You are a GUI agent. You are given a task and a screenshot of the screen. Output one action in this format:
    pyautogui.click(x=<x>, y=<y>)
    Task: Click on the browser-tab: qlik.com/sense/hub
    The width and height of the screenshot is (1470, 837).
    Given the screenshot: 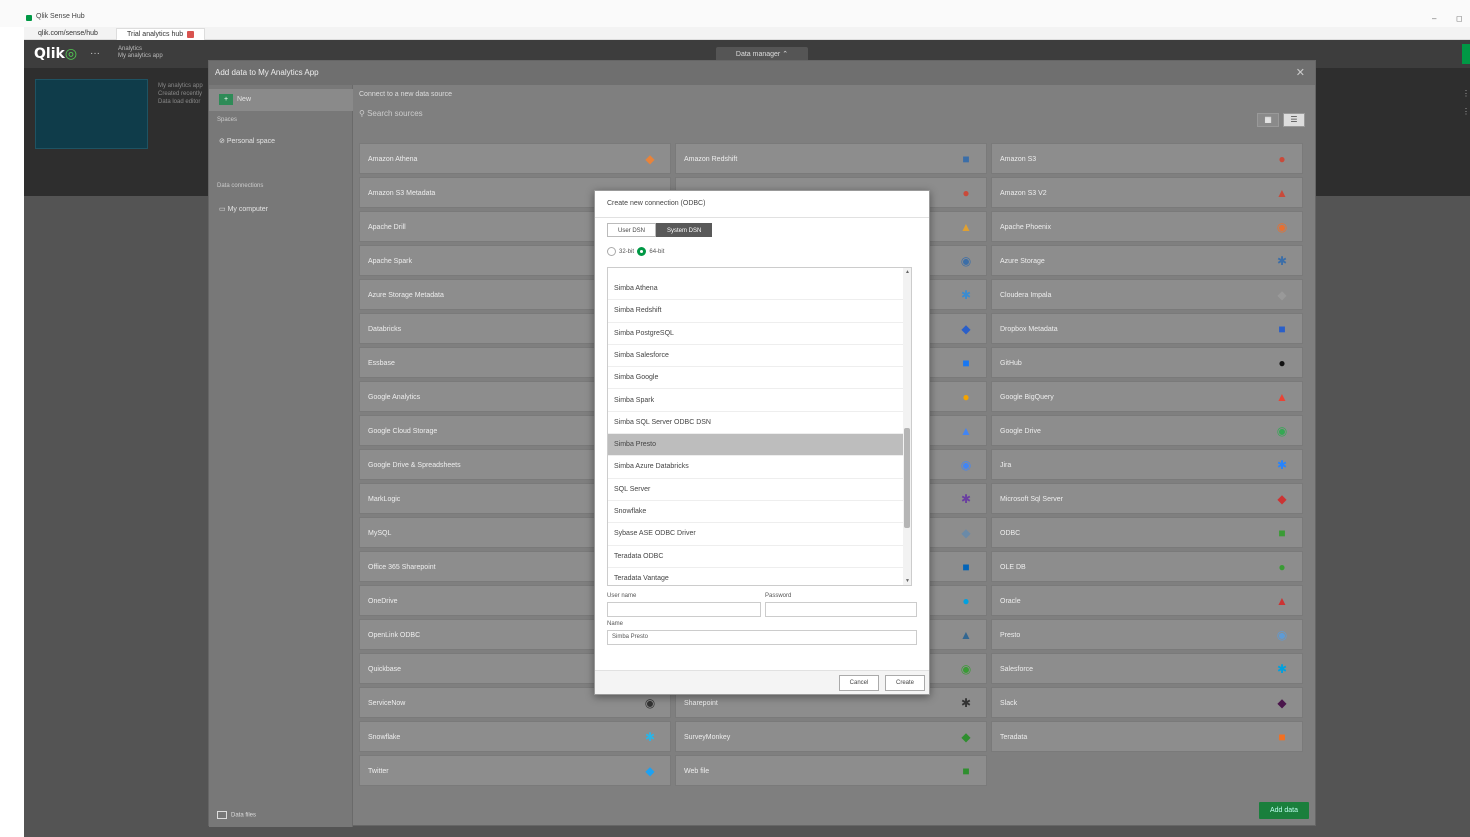 What is the action you would take?
    pyautogui.click(x=68, y=34)
    